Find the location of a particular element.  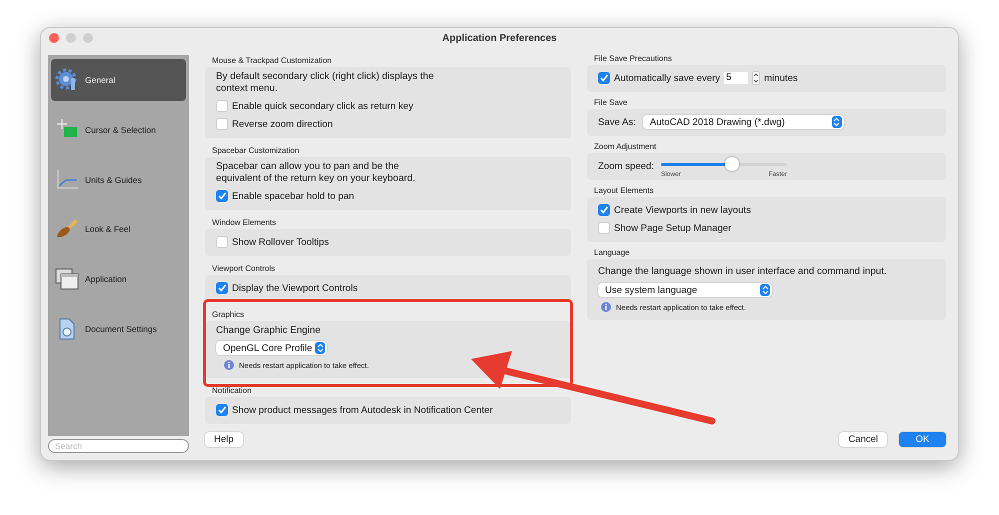

minimize-button is located at coordinates (71, 38).